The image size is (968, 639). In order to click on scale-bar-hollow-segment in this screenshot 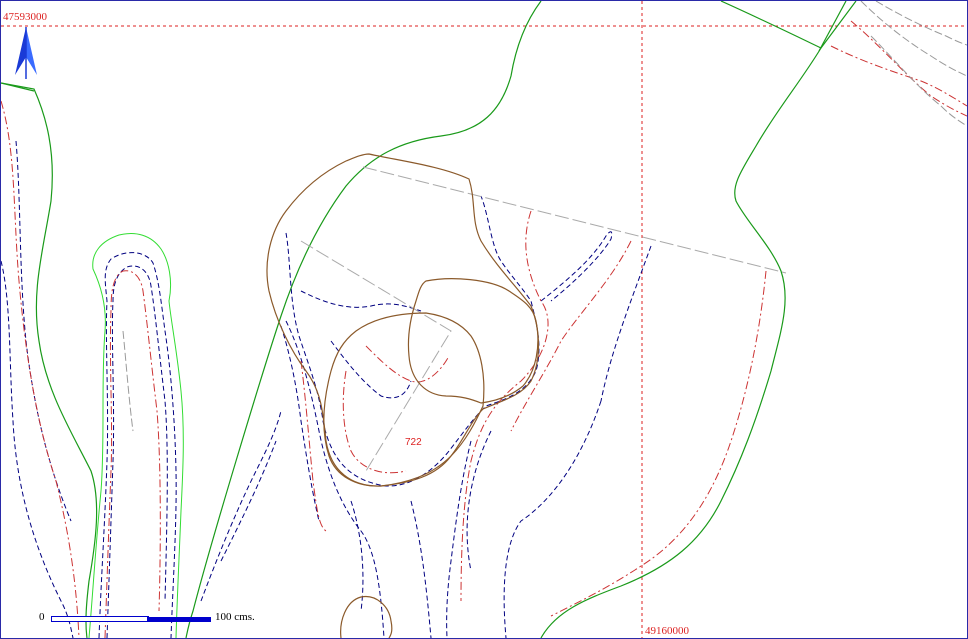, I will do `click(100, 619)`.